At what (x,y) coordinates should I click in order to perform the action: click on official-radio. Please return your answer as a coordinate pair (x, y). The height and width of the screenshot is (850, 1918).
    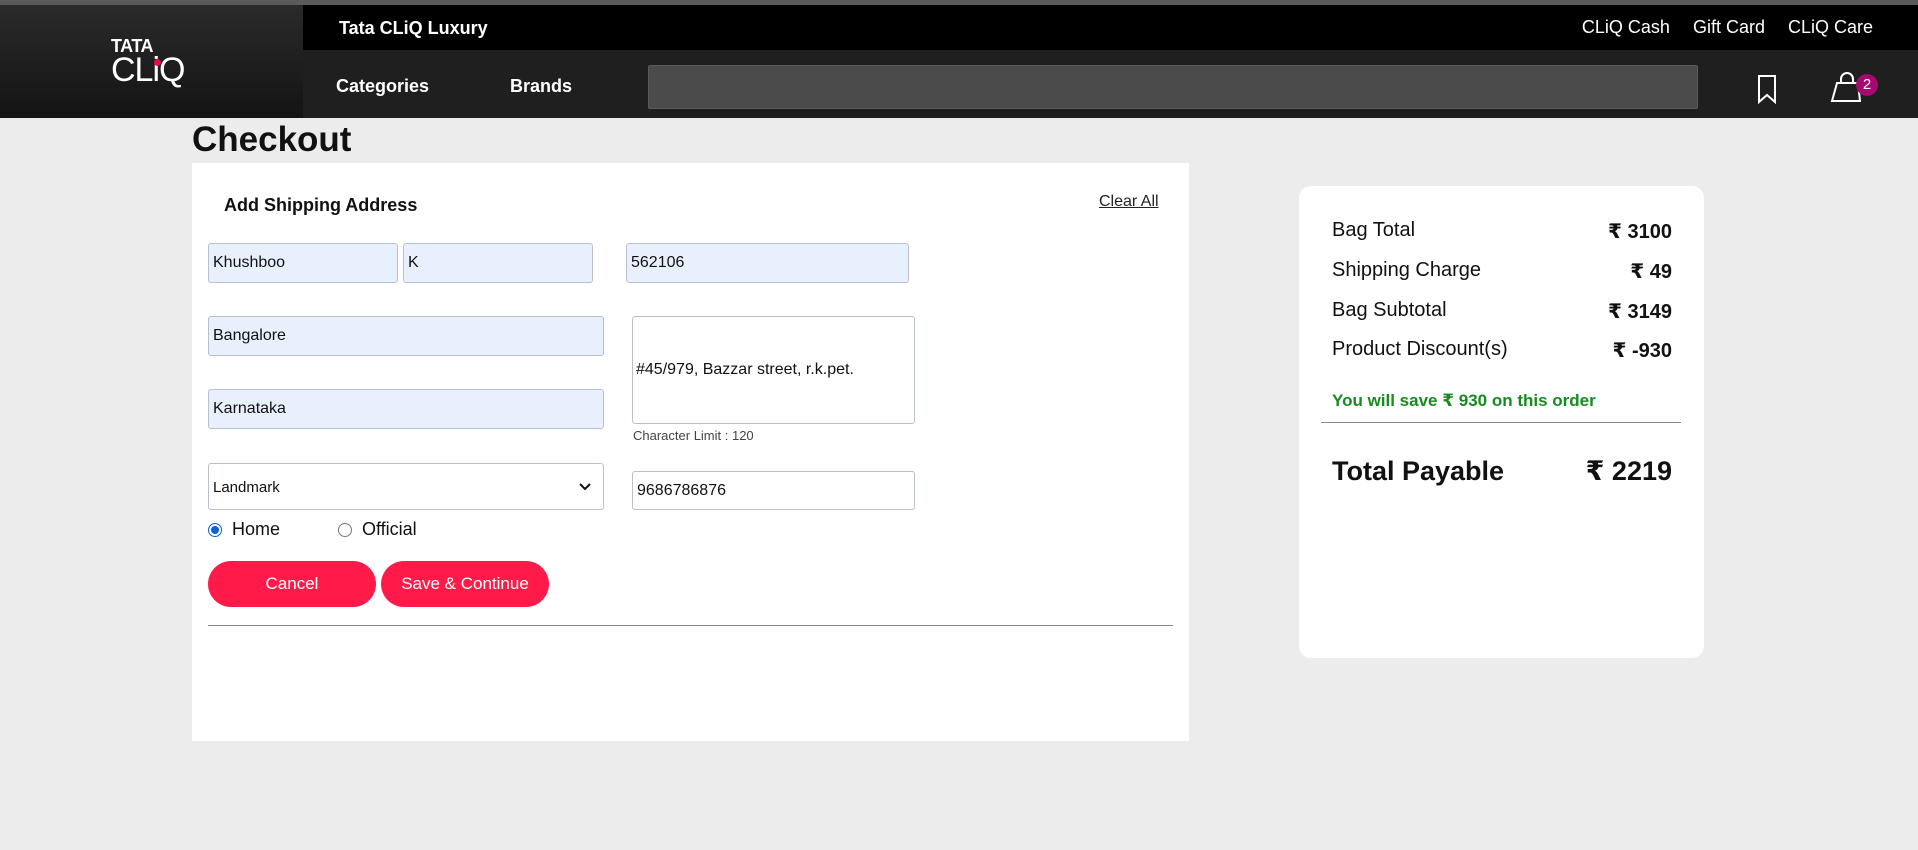
    Looking at the image, I should click on (345, 529).